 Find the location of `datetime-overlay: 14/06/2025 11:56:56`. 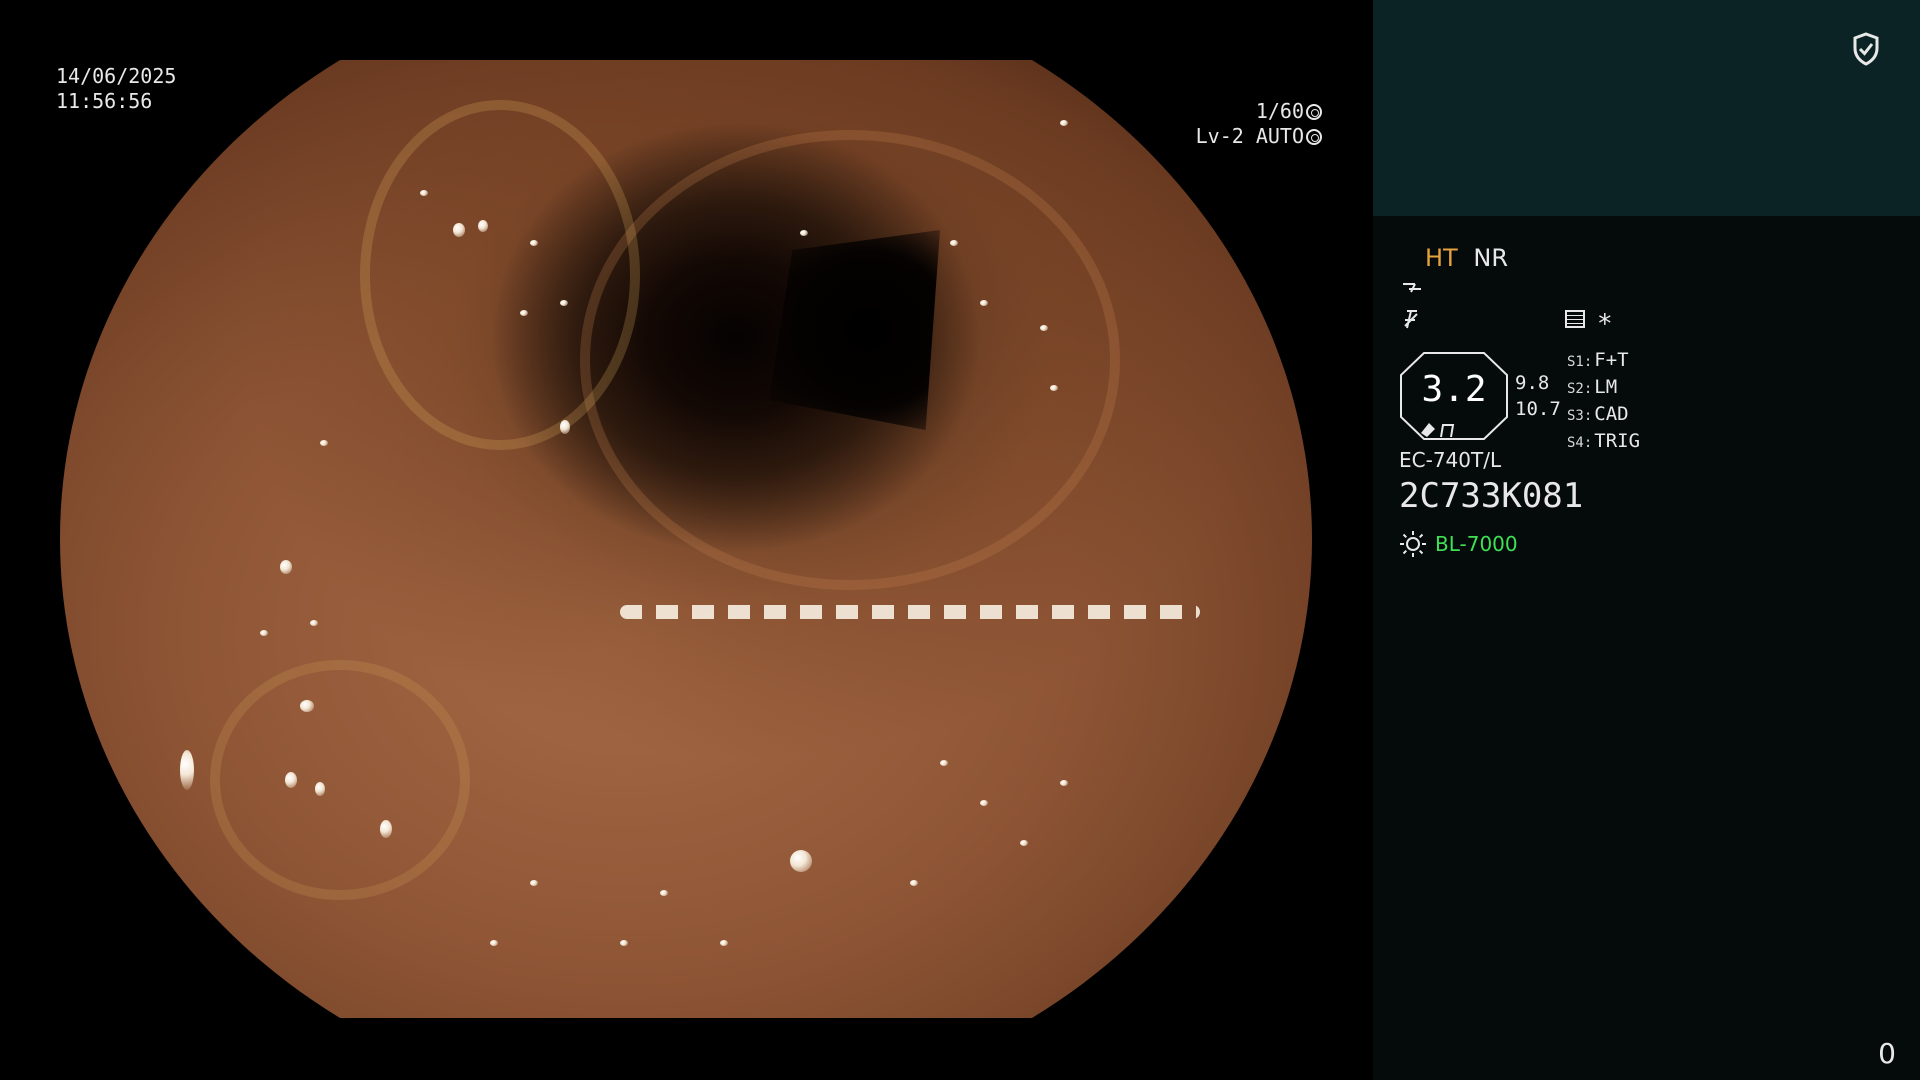

datetime-overlay: 14/06/2025 11:56:56 is located at coordinates (116, 89).